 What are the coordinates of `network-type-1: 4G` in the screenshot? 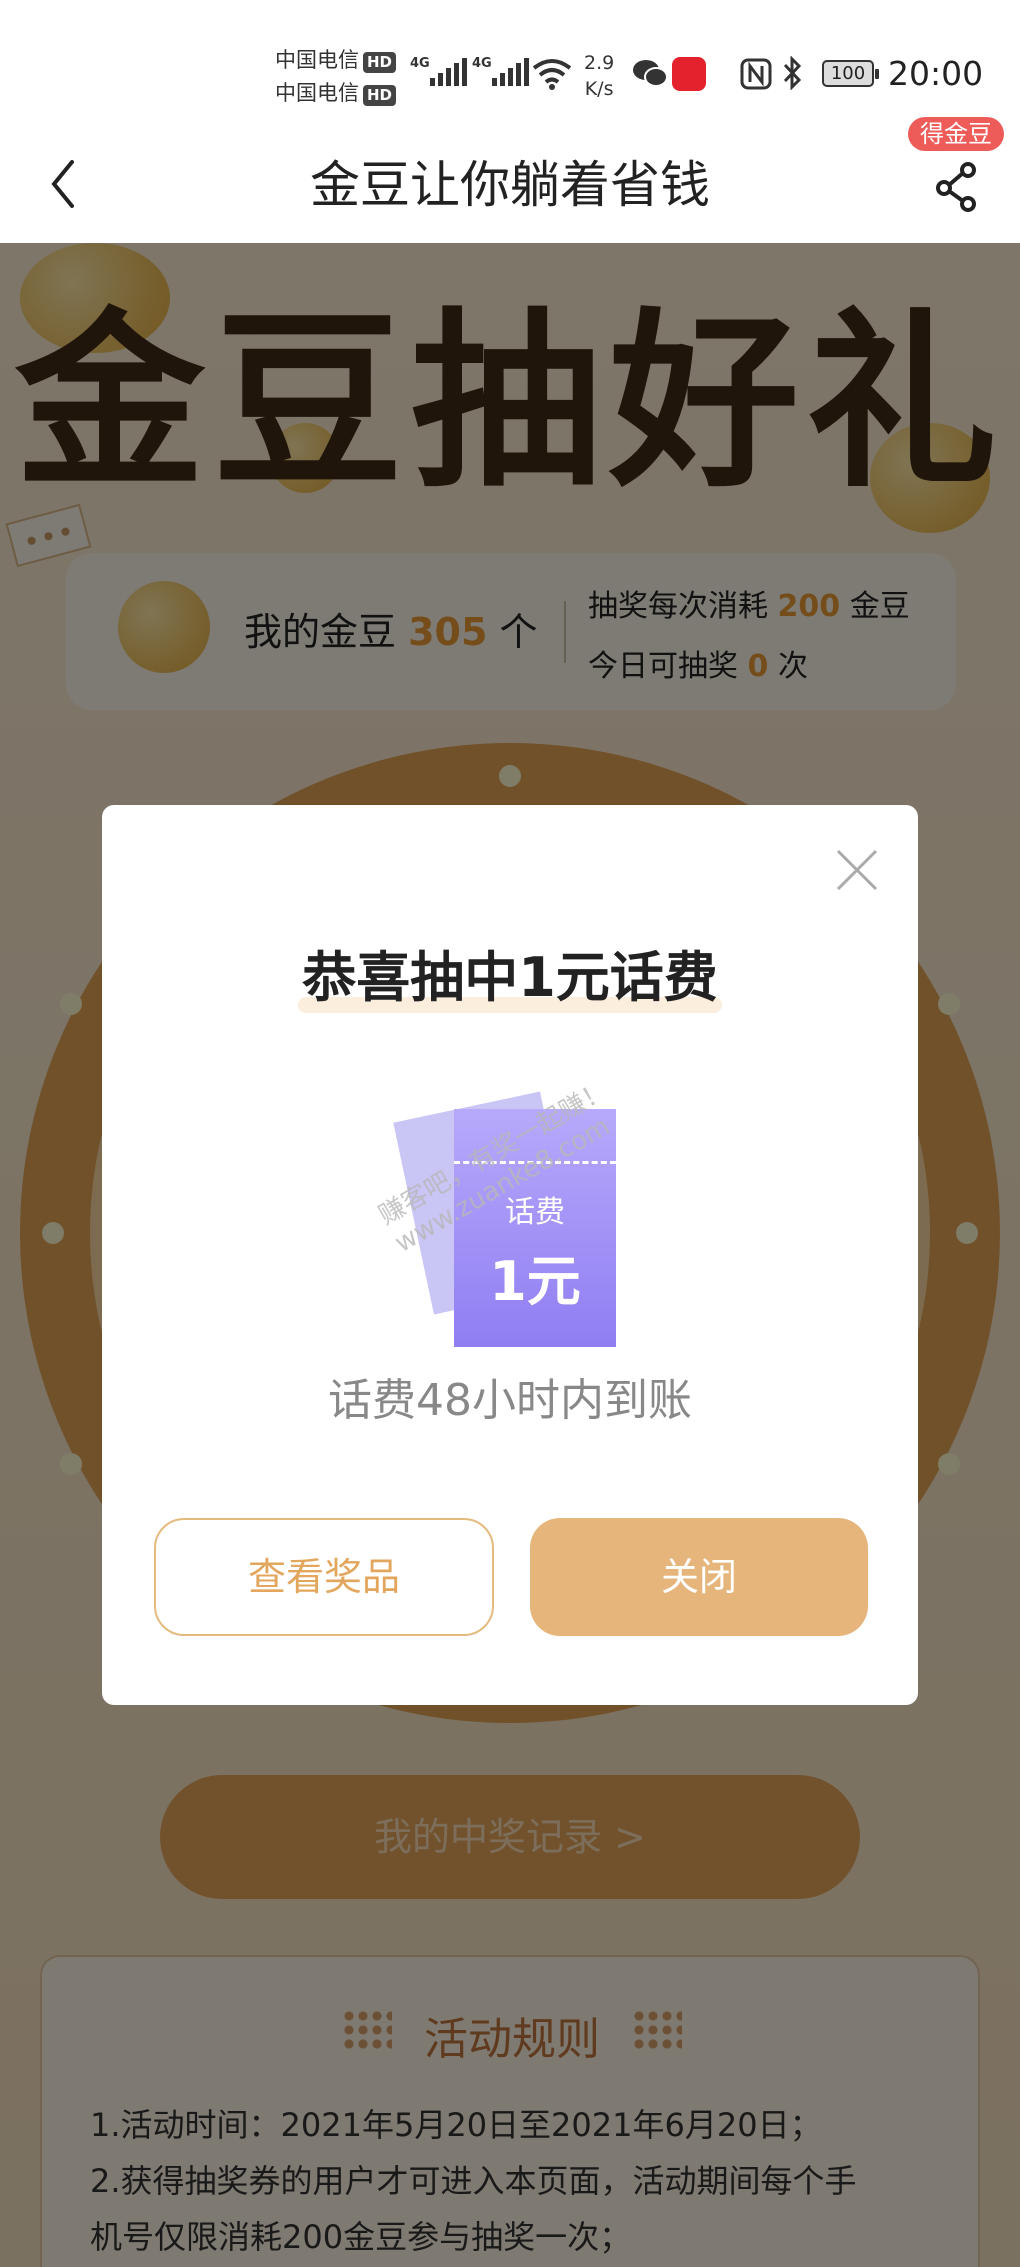 It's located at (420, 63).